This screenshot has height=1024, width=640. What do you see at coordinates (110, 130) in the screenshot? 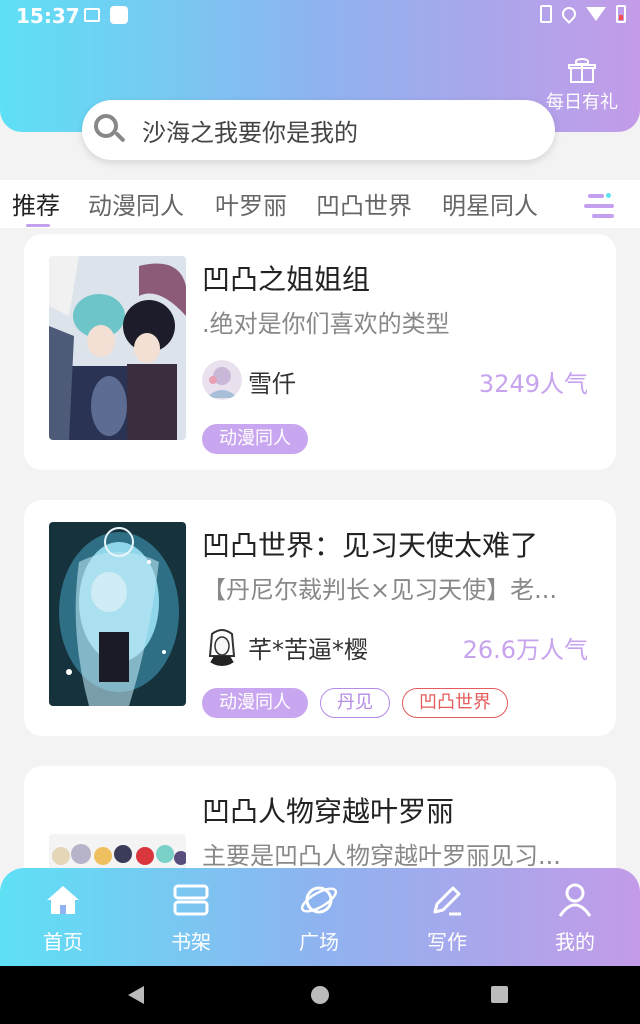
I see `search-icon` at bounding box center [110, 130].